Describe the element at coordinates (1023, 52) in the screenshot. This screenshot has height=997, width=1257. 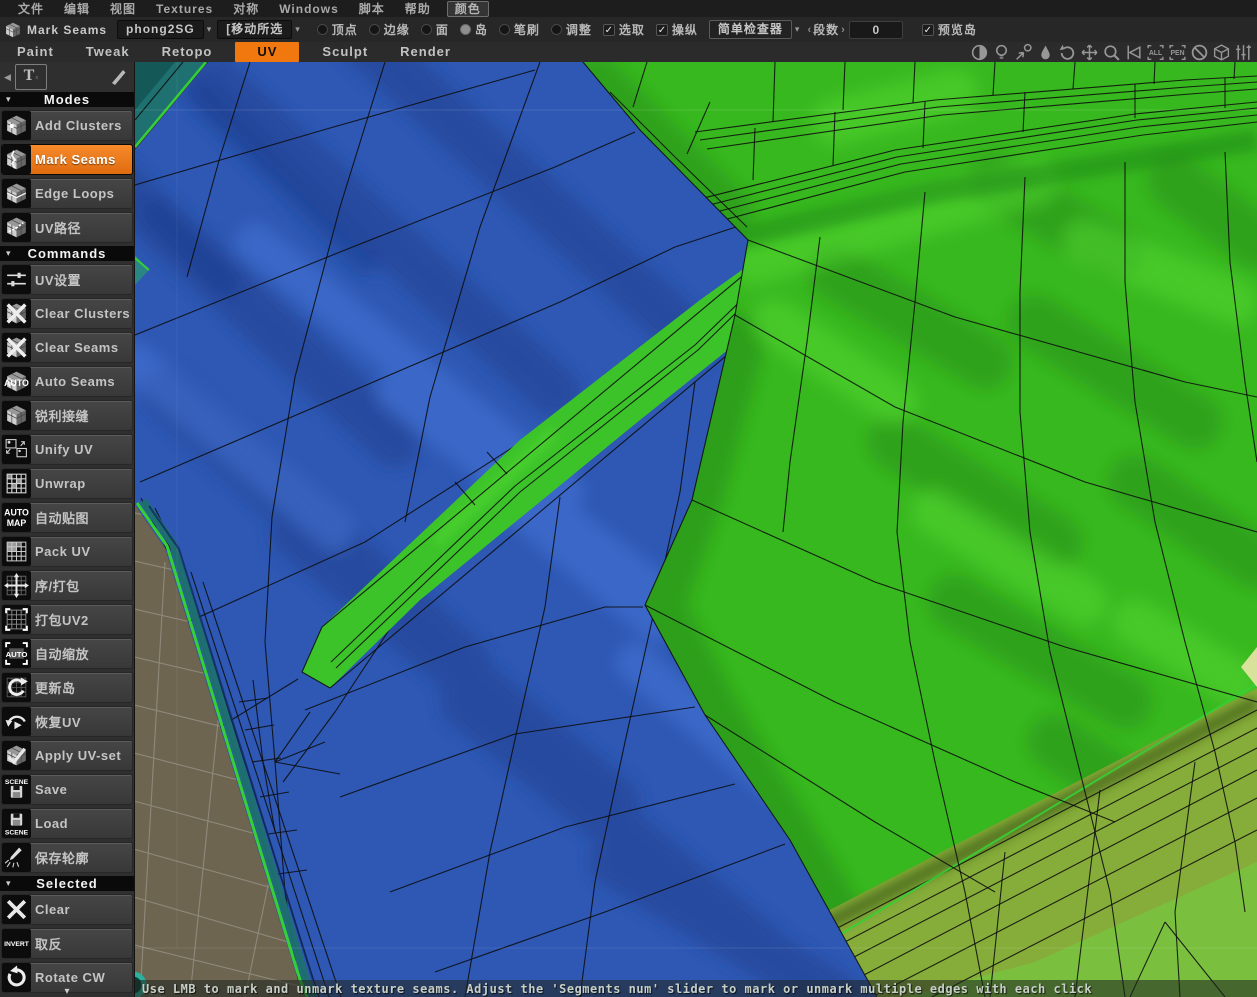
I see `bulb-arrow-icon` at that location.